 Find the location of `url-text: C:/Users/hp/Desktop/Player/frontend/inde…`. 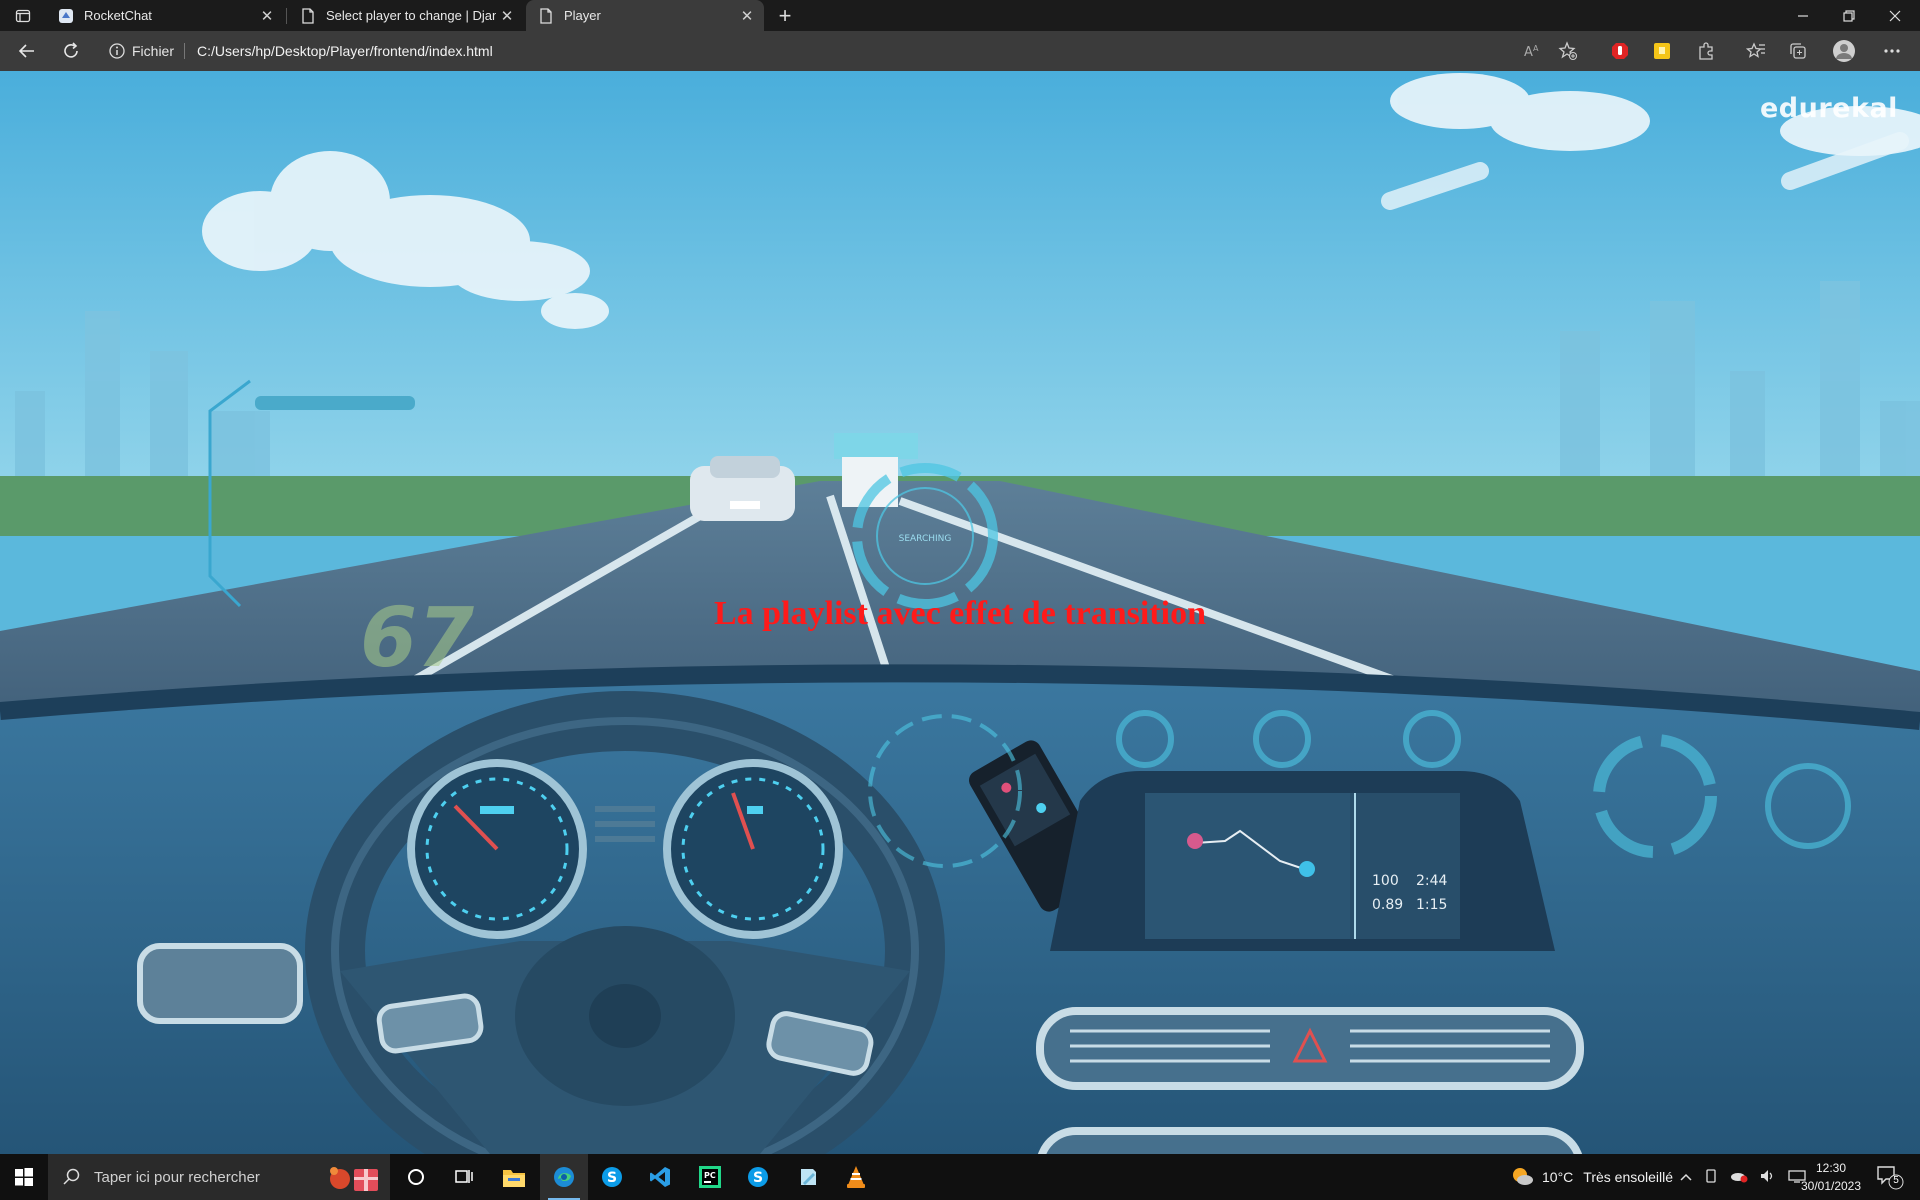

url-text: C:/Users/hp/Desktop/Player/frontend/inde… is located at coordinates (345, 51).